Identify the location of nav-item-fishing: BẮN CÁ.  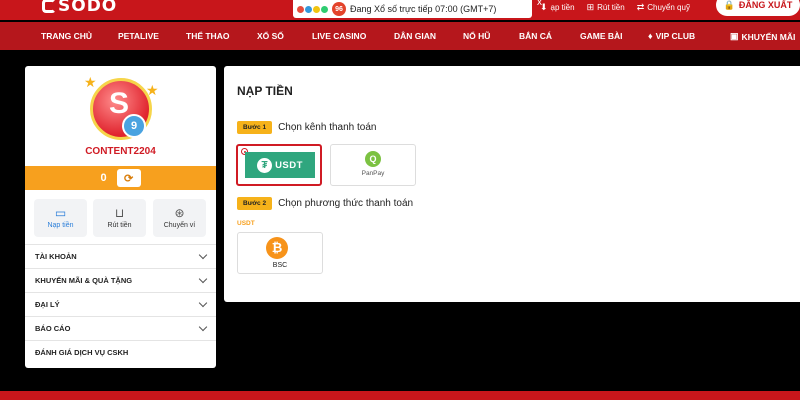
(535, 36).